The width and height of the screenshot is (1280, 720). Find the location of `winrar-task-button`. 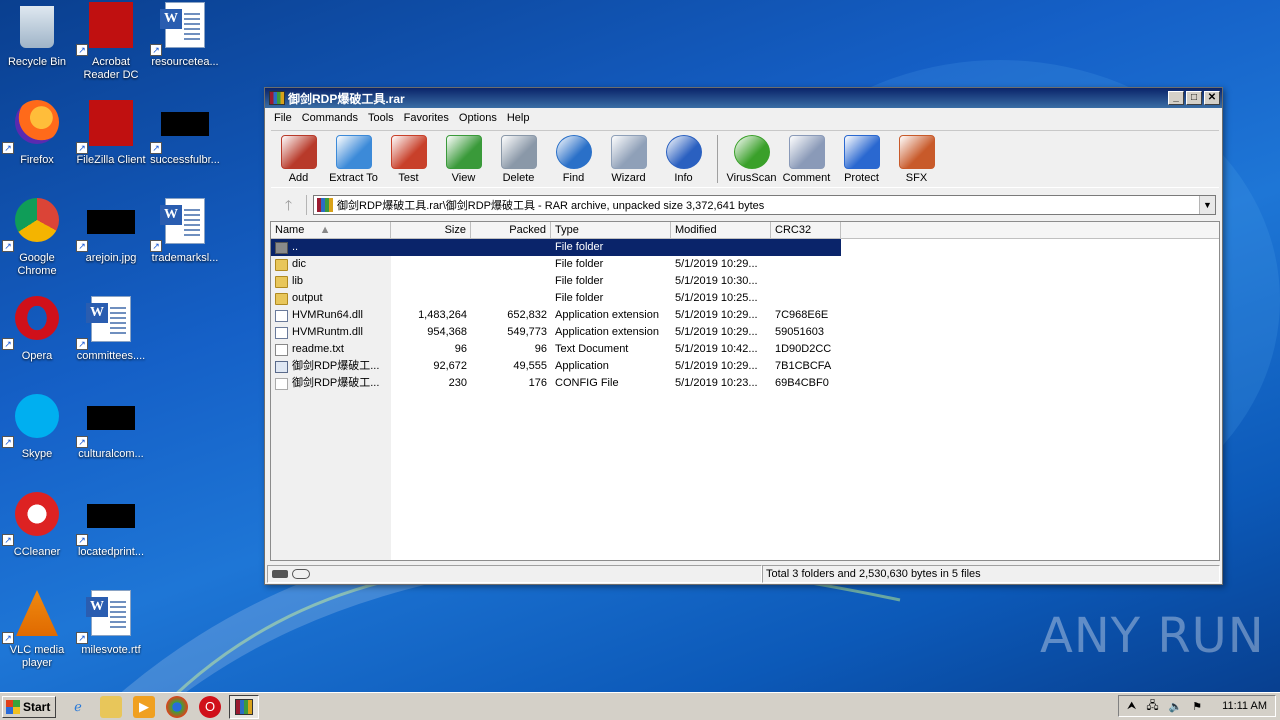

winrar-task-button is located at coordinates (244, 706).